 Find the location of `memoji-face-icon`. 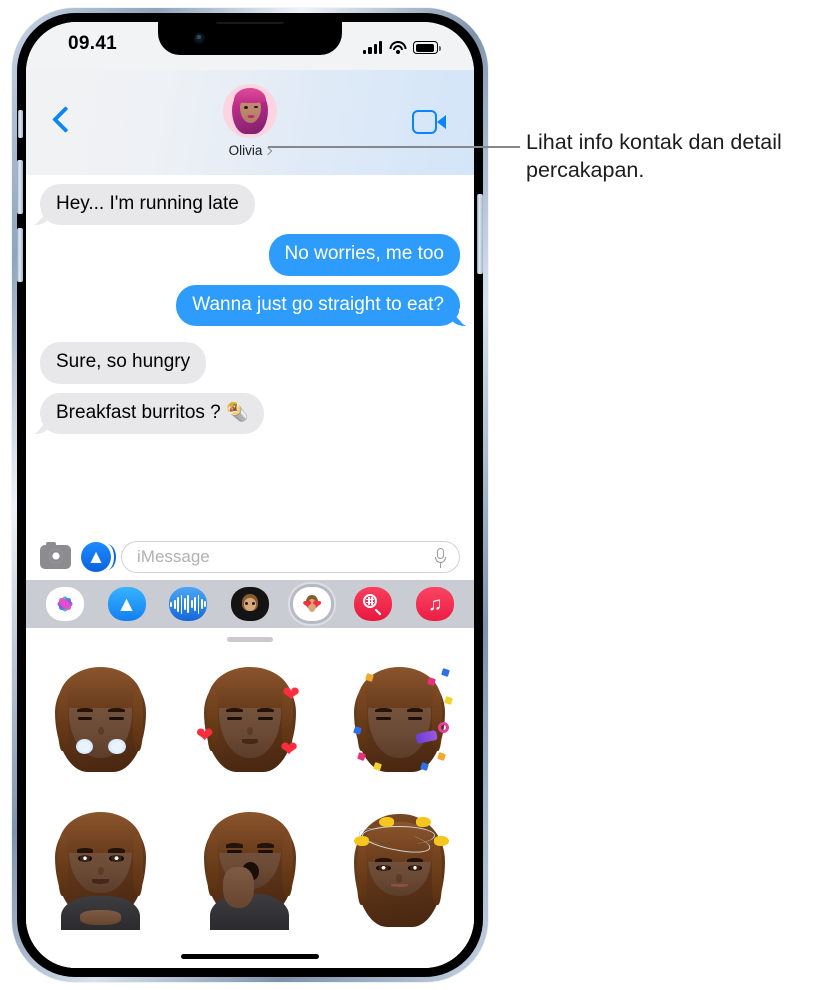

memoji-face-icon is located at coordinates (250, 604).